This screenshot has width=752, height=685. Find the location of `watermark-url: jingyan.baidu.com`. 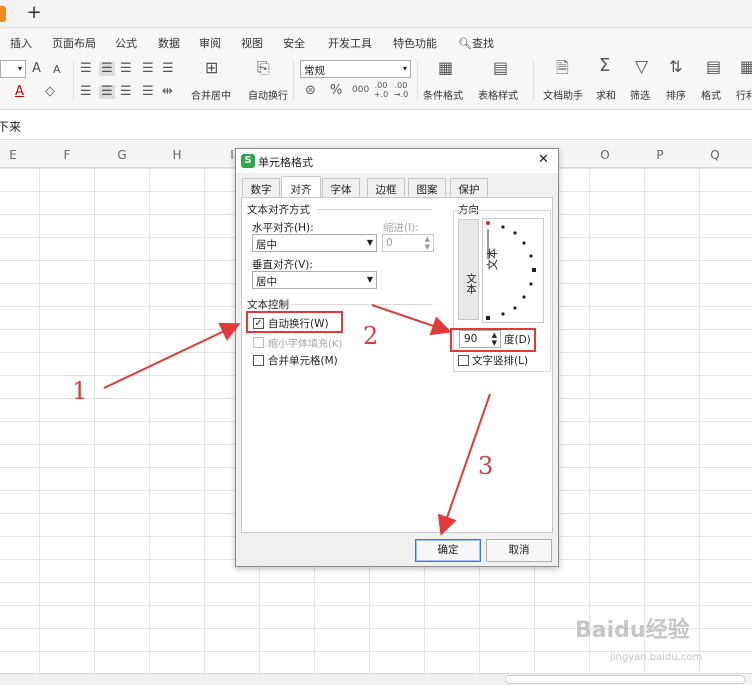

watermark-url: jingyan.baidu.com is located at coordinates (656, 657).